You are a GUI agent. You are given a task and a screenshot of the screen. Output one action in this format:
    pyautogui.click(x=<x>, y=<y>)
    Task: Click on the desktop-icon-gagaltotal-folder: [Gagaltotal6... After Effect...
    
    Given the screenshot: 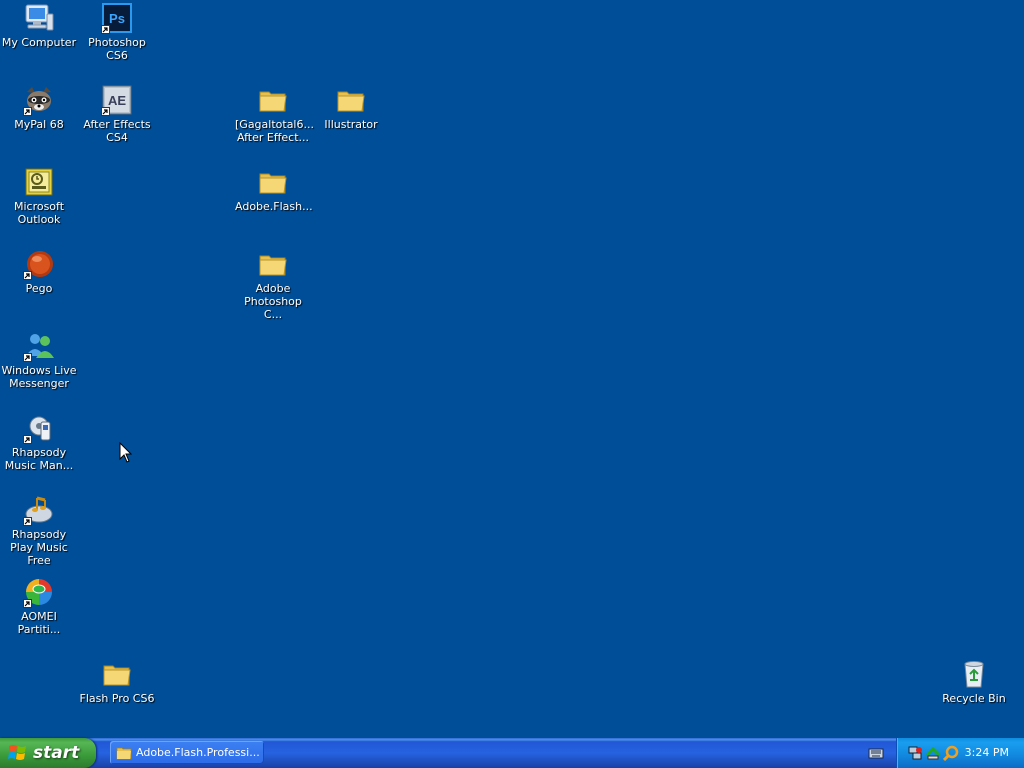 What is the action you would take?
    pyautogui.click(x=274, y=114)
    